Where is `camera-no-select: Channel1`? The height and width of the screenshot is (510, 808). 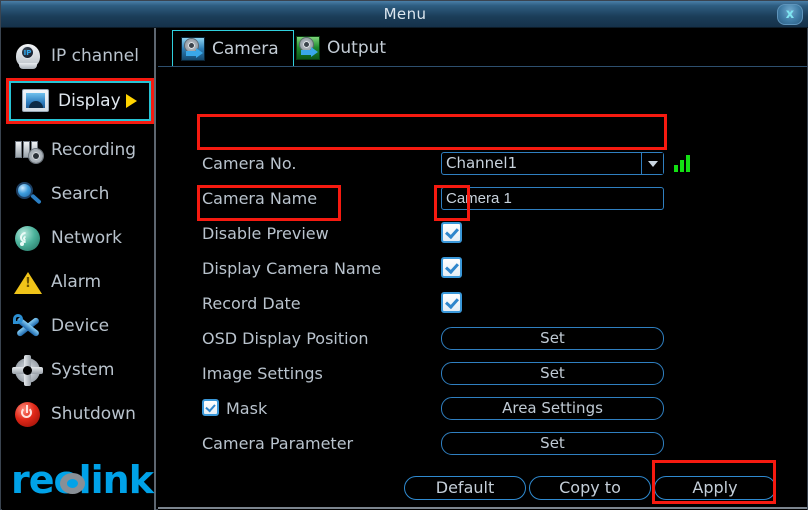 camera-no-select: Channel1 is located at coordinates (552, 163).